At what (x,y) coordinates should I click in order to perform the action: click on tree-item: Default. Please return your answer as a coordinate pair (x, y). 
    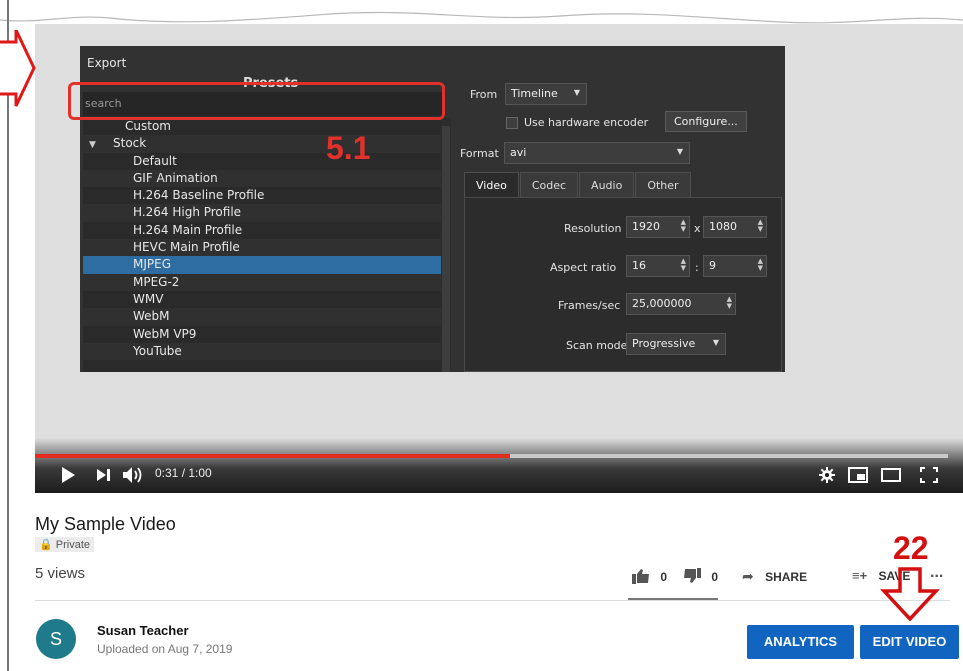
    Looking at the image, I should click on (262, 161).